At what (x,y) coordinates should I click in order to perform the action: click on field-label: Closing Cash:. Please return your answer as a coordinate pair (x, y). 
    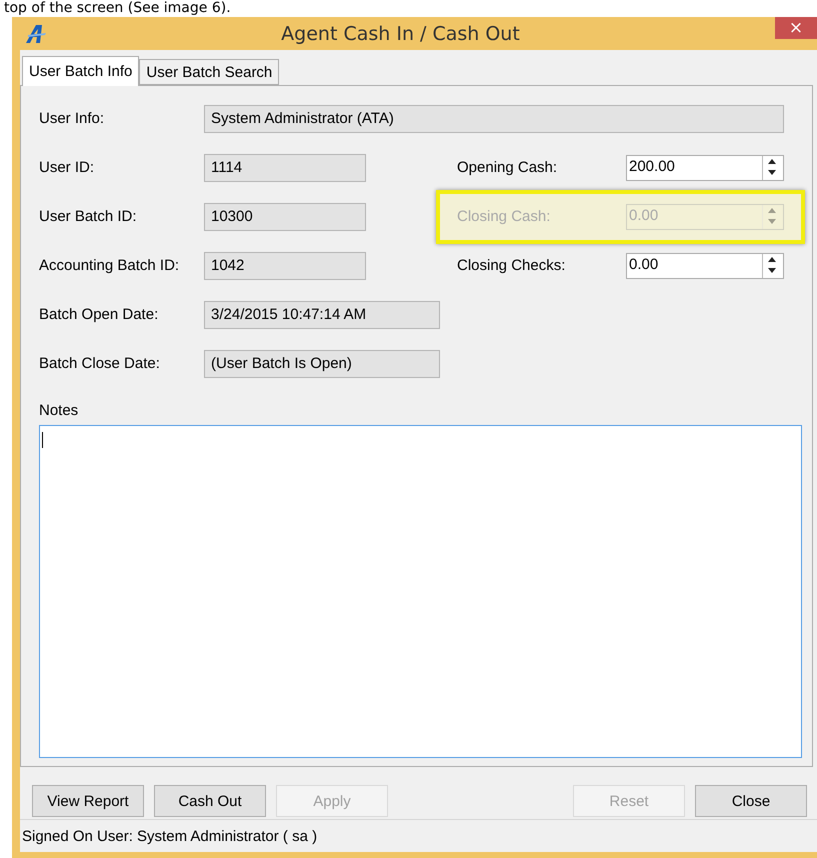
    Looking at the image, I should click on (504, 216).